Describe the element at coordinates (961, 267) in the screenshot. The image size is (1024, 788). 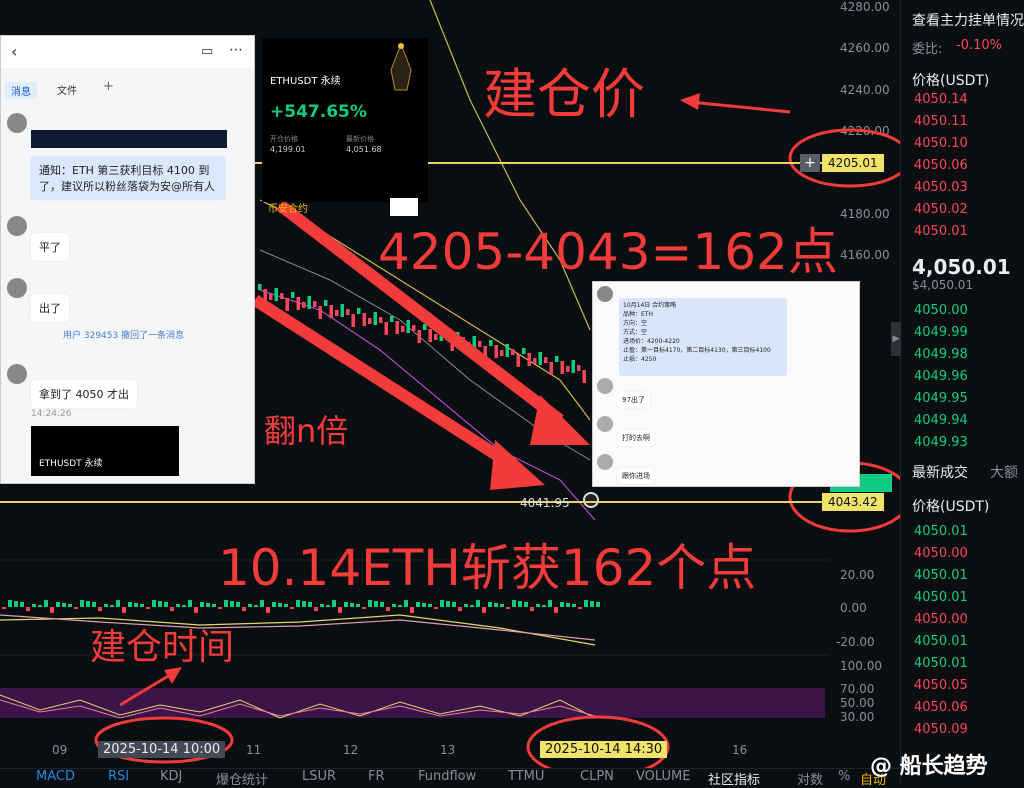
I see `last-price: 4,050.01` at that location.